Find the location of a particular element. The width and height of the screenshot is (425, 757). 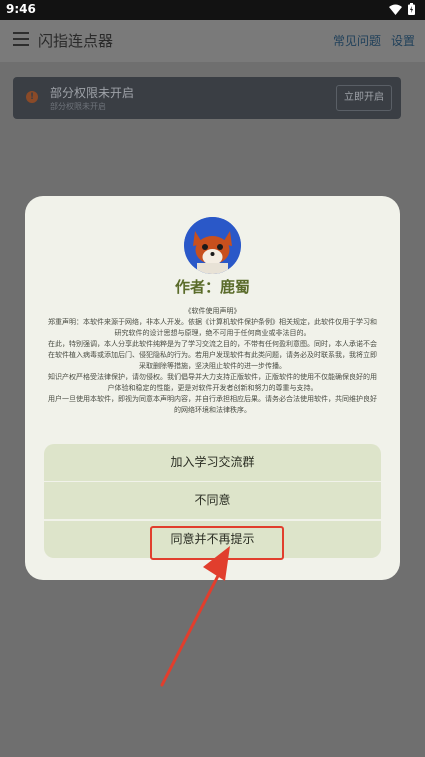

status-bar: 9:46 is located at coordinates (212, 10).